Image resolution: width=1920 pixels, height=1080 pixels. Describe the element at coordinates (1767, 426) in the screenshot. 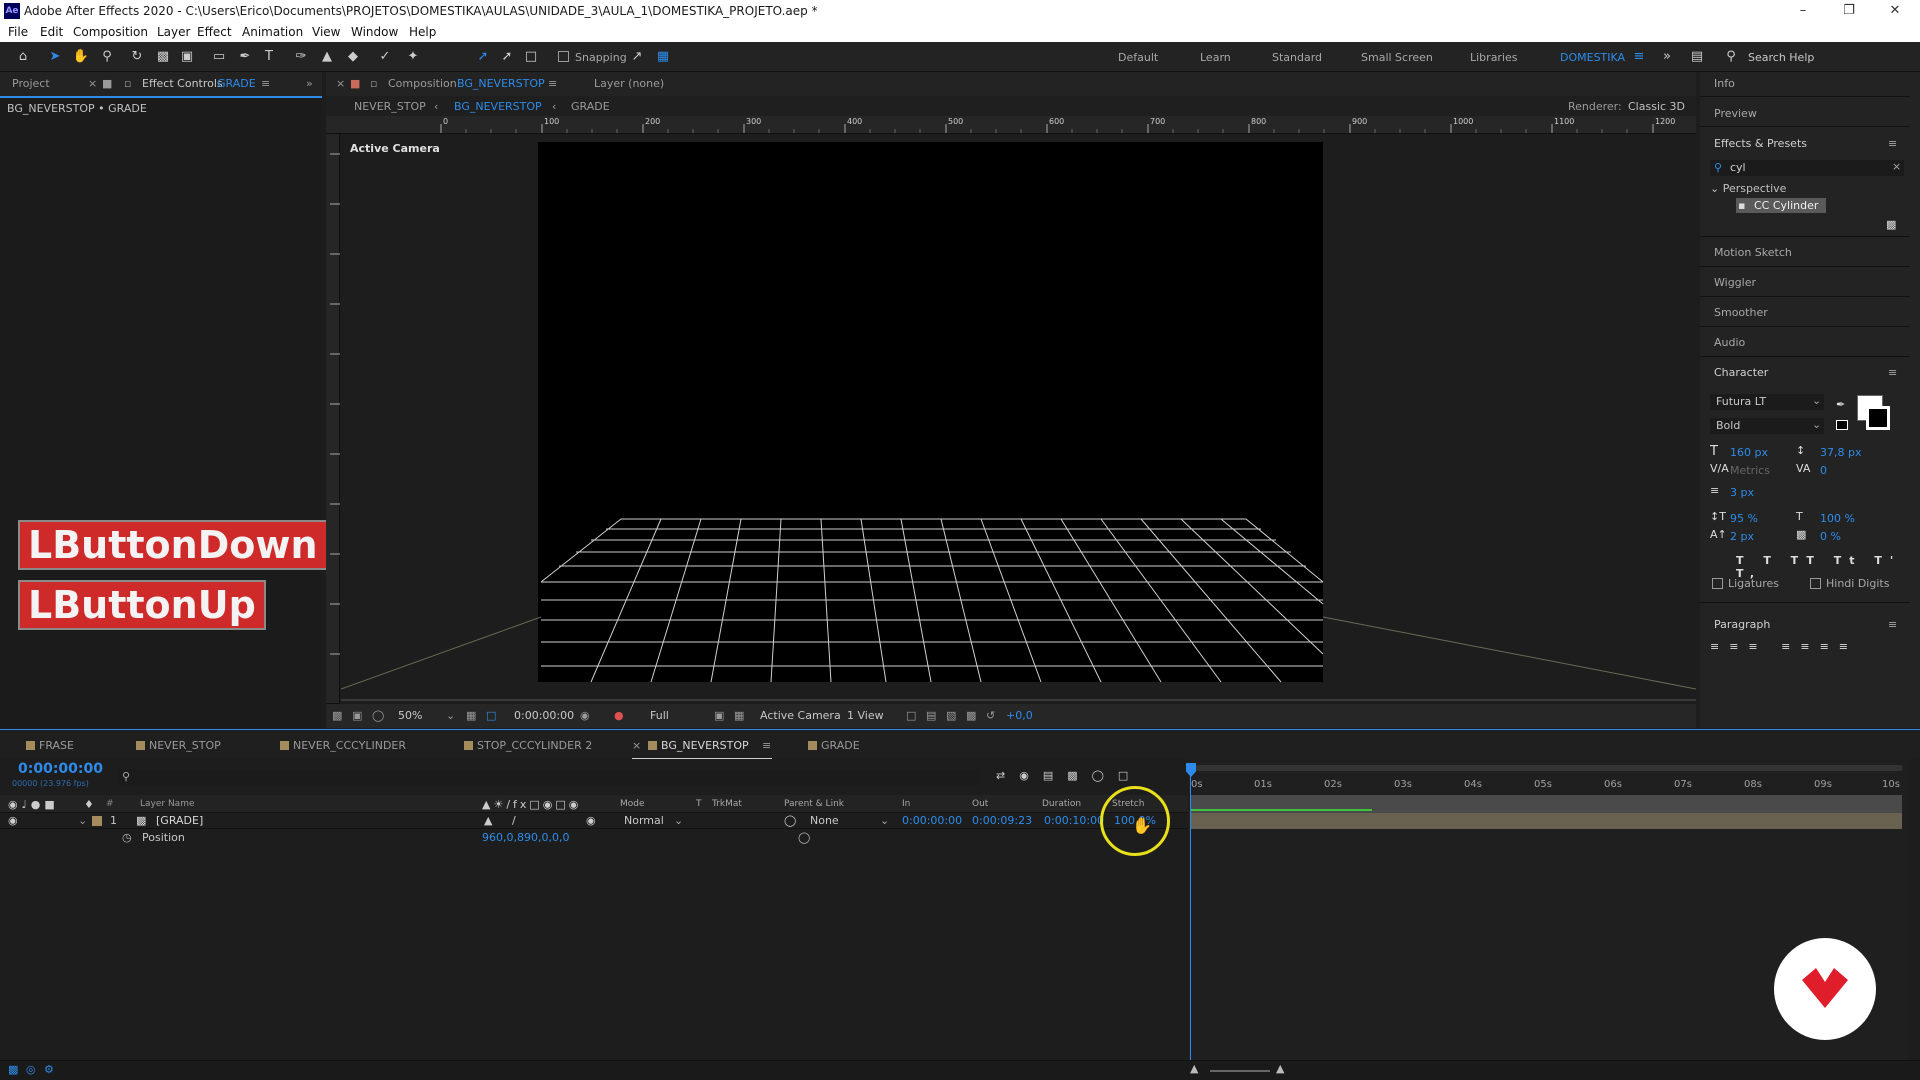

I see `font-style-dropdown: Bold` at that location.